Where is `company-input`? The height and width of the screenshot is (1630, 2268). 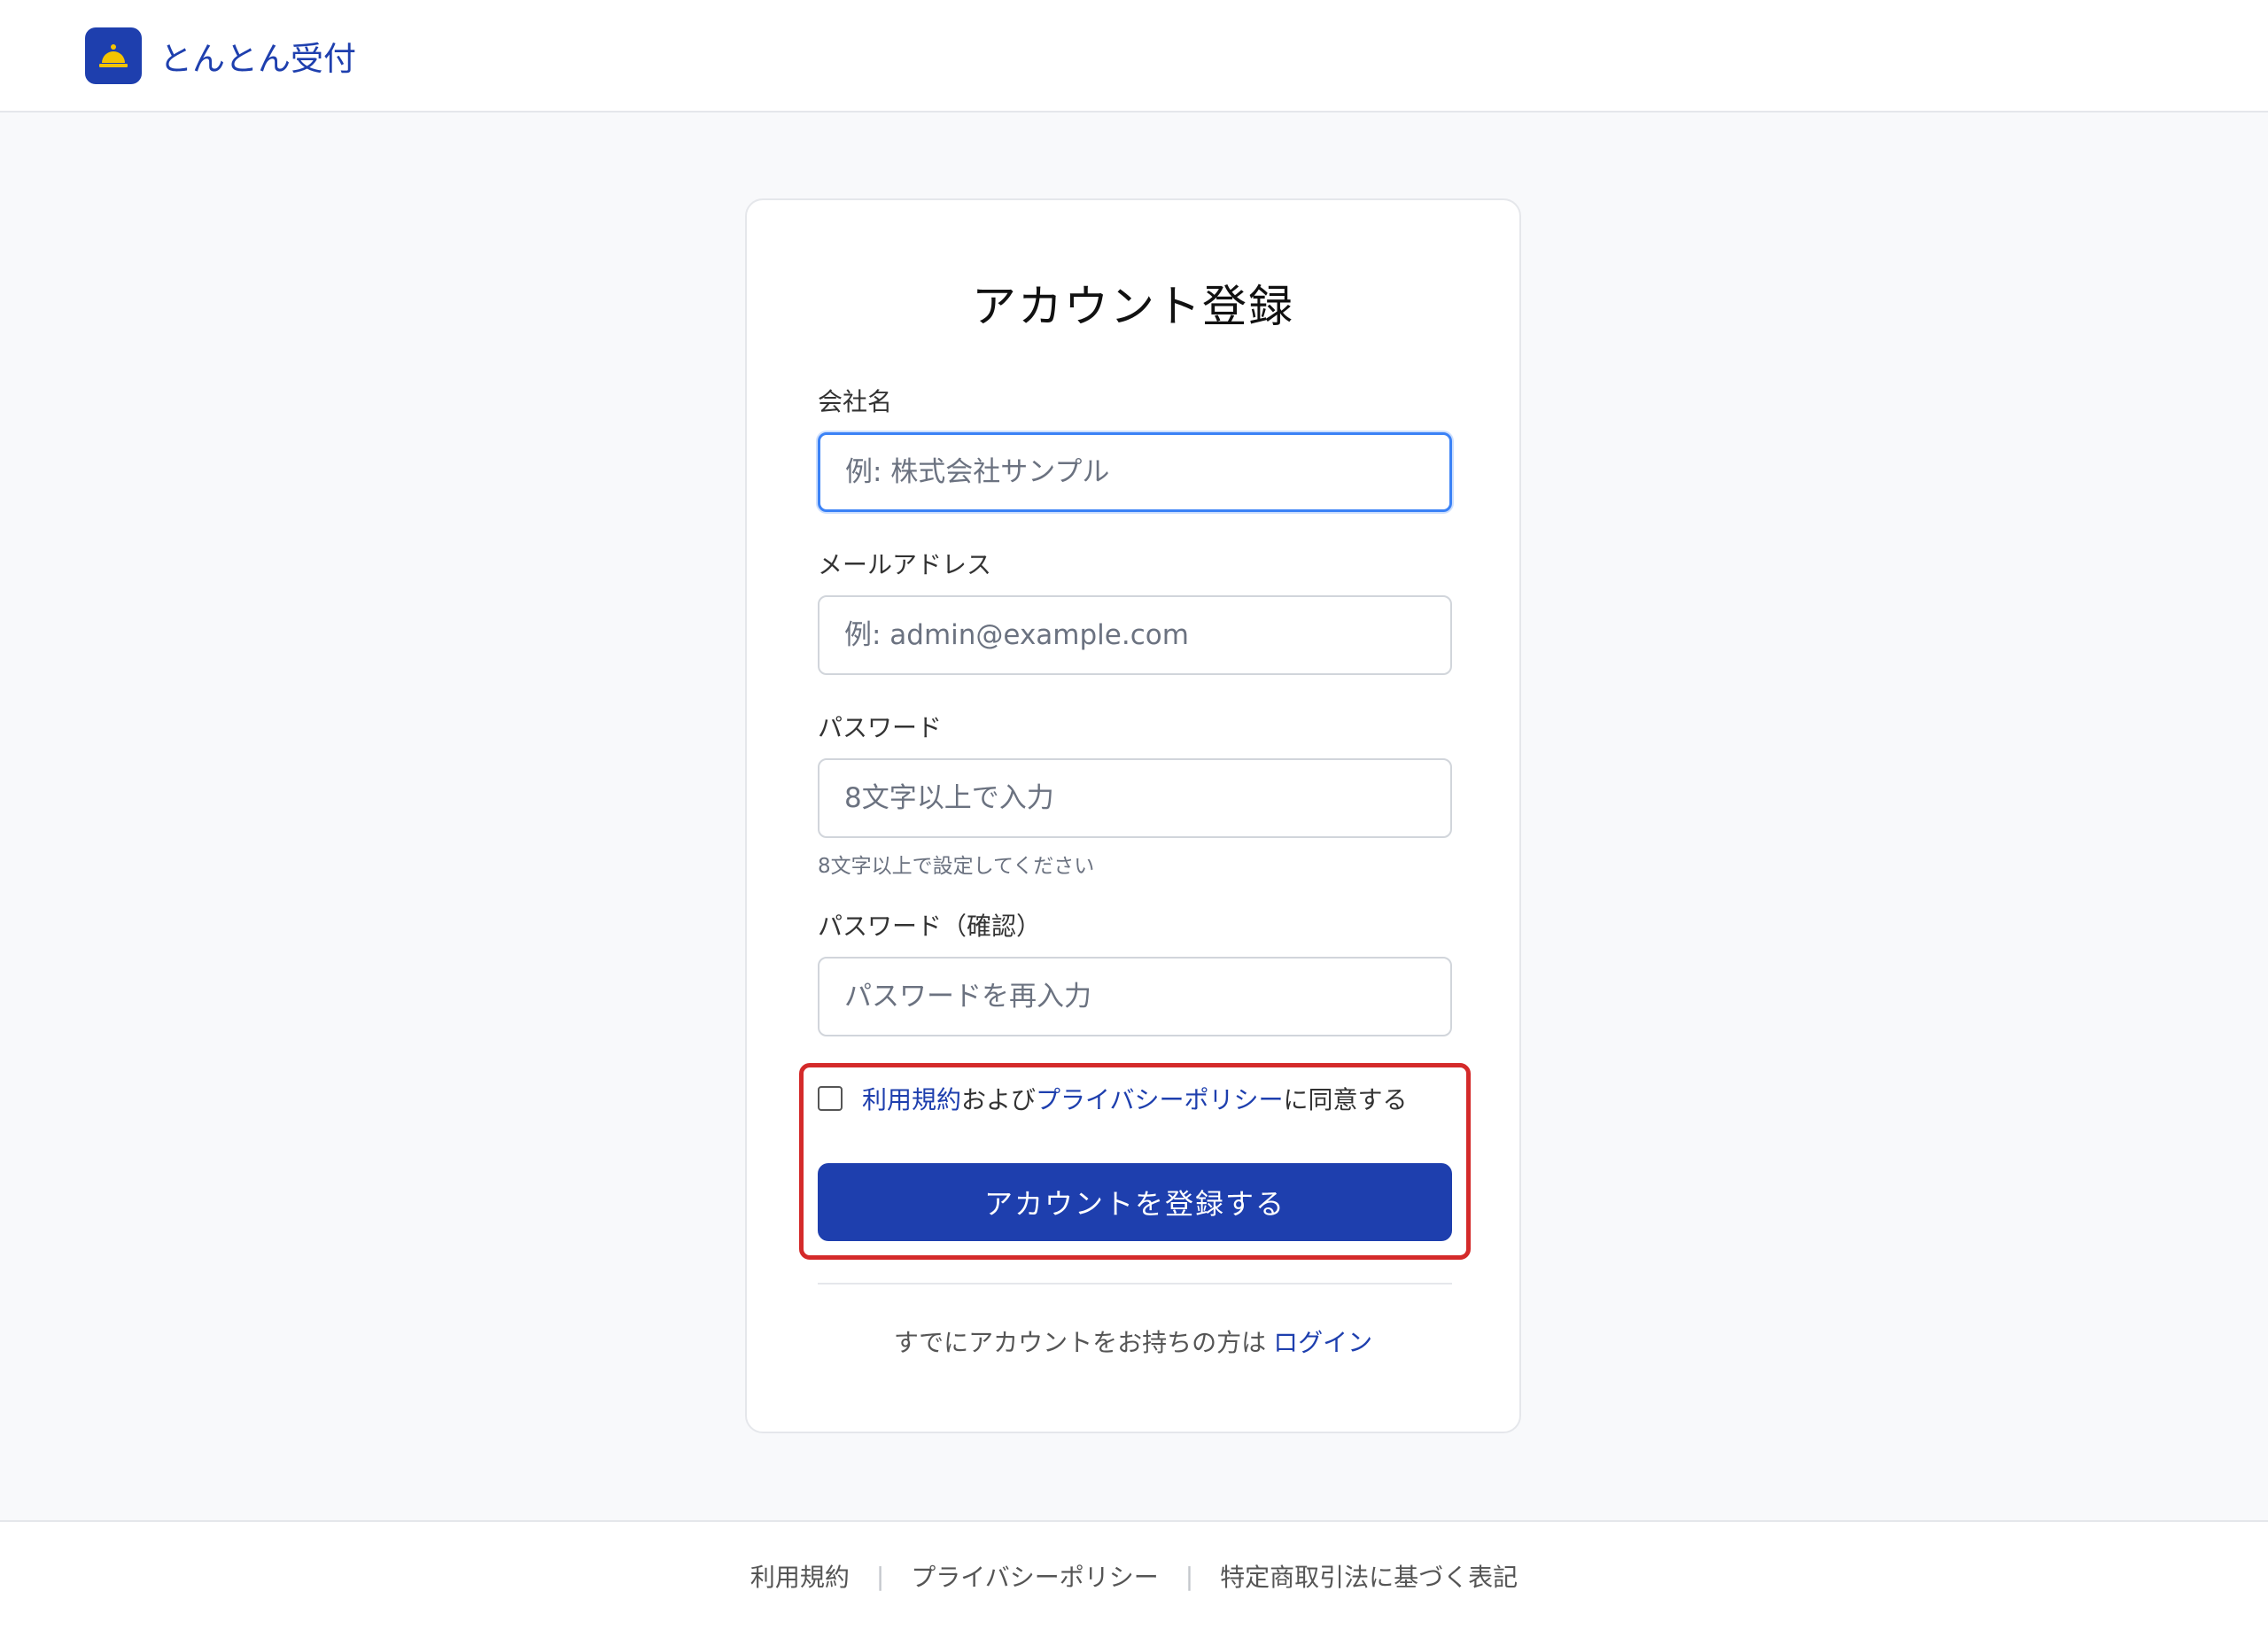 company-input is located at coordinates (1135, 472).